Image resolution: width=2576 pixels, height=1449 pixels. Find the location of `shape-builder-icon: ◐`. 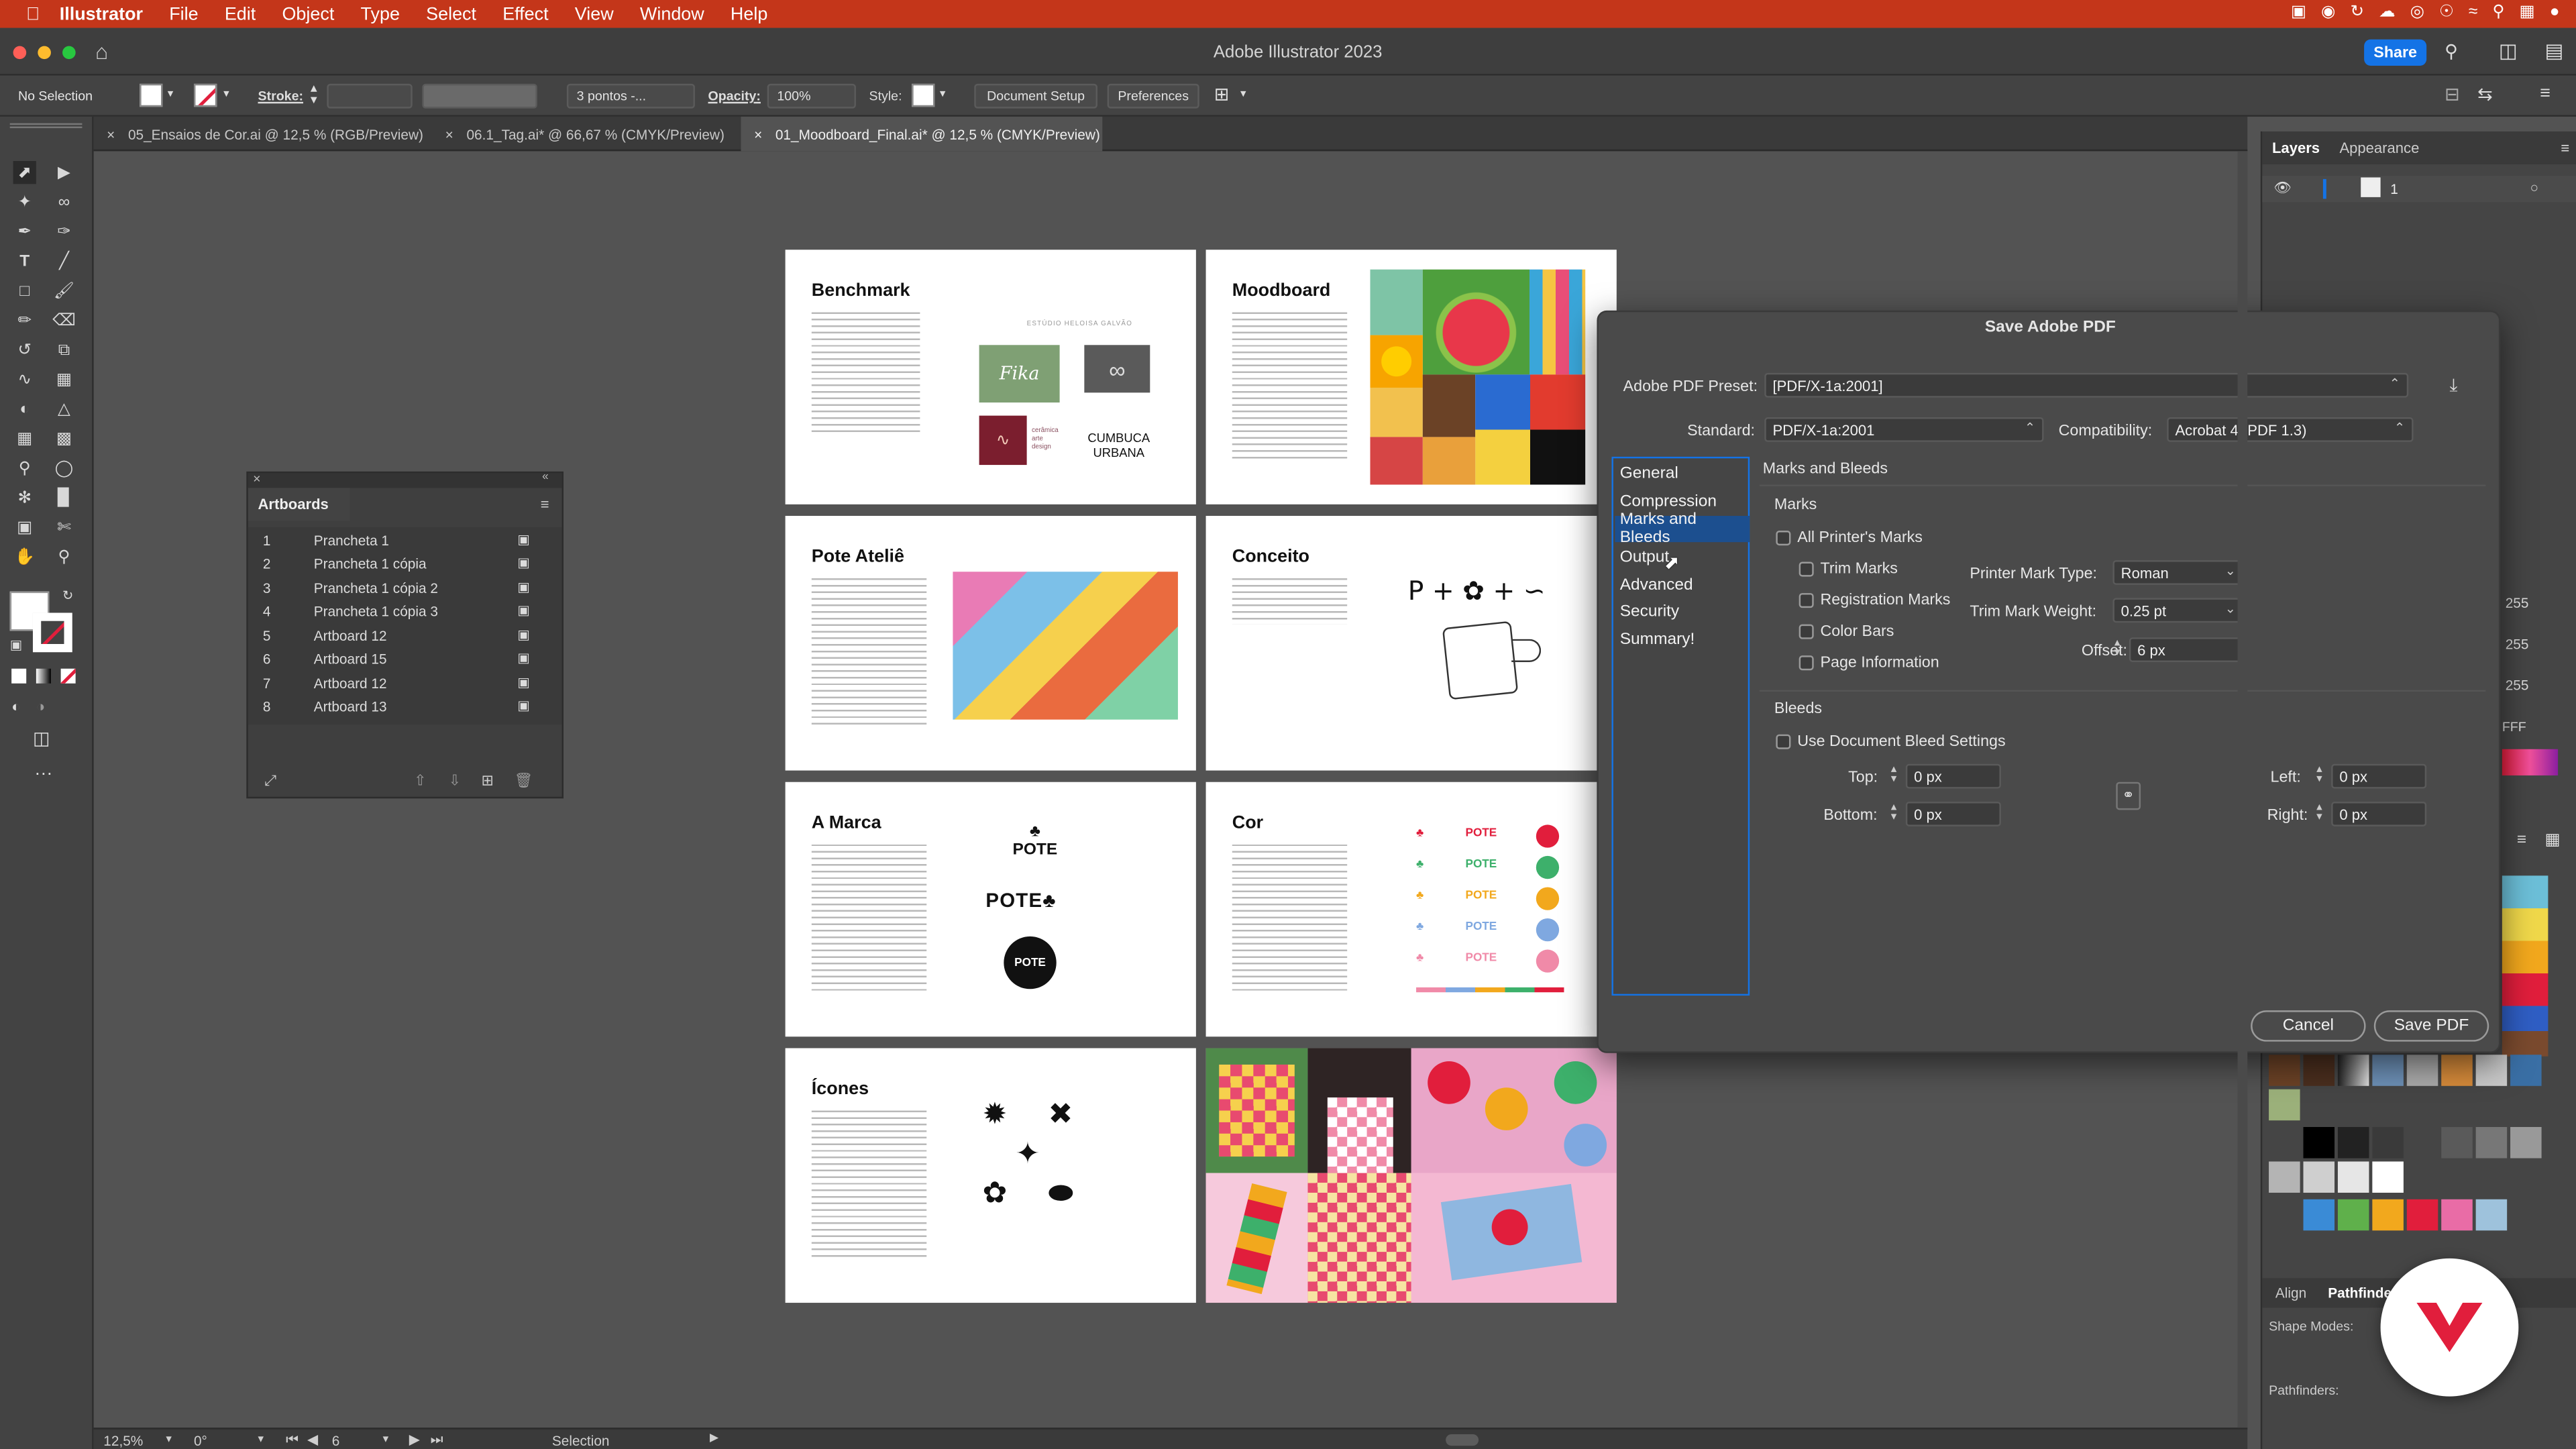

shape-builder-icon: ◐ is located at coordinates (24, 409).